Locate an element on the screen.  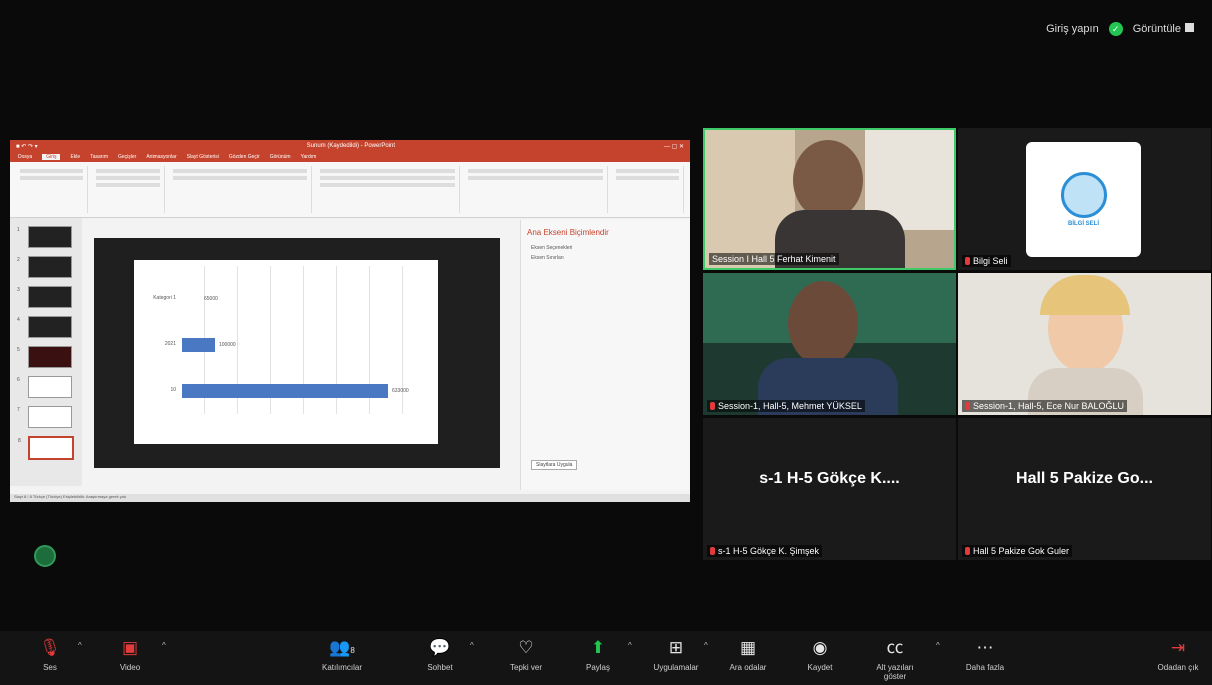
ppt-tab: Tasarım is located at coordinates (99, 157).